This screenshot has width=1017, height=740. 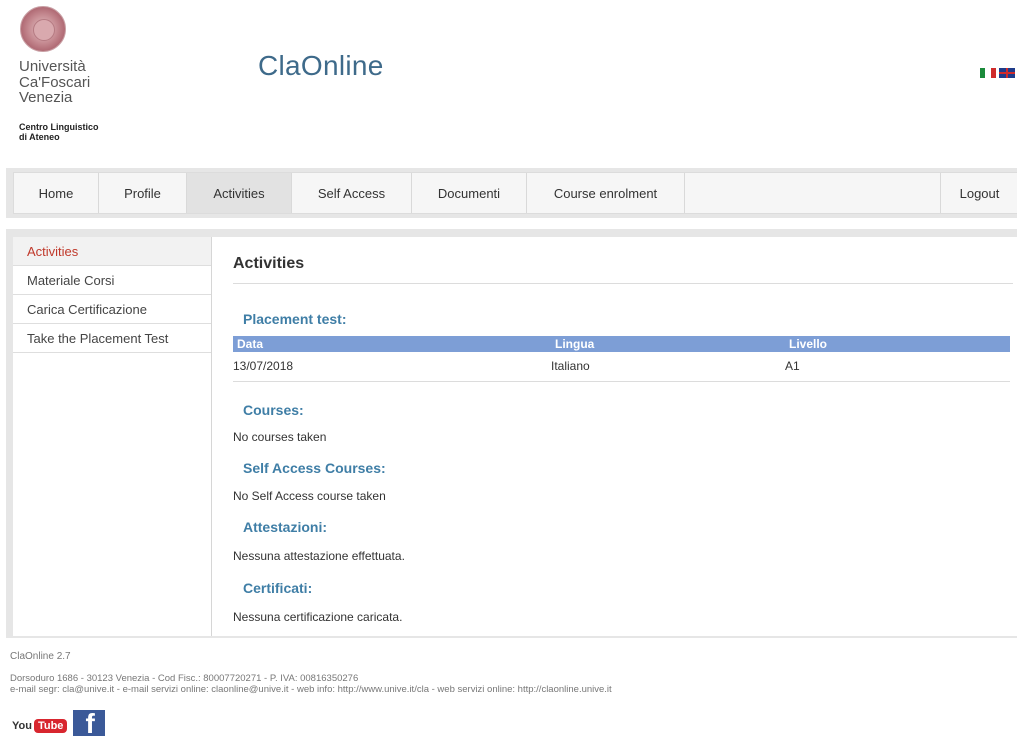 What do you see at coordinates (59, 127) in the screenshot?
I see `centro-line: Centro Linguistico` at bounding box center [59, 127].